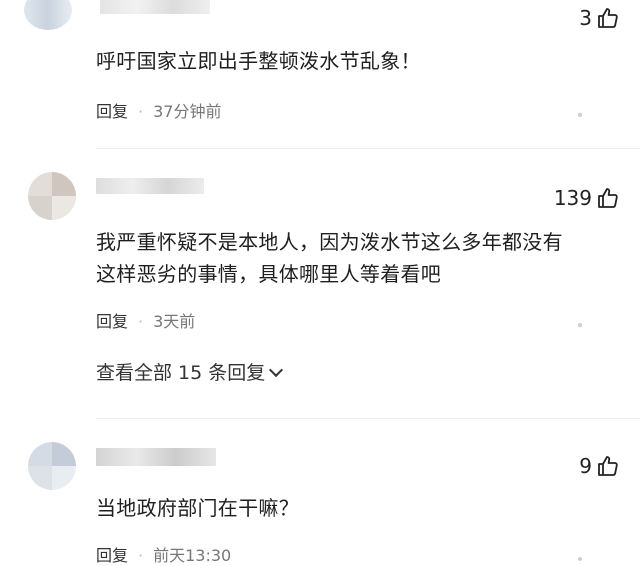 The image size is (640, 566). What do you see at coordinates (572, 198) in the screenshot?
I see `like-count: 139` at bounding box center [572, 198].